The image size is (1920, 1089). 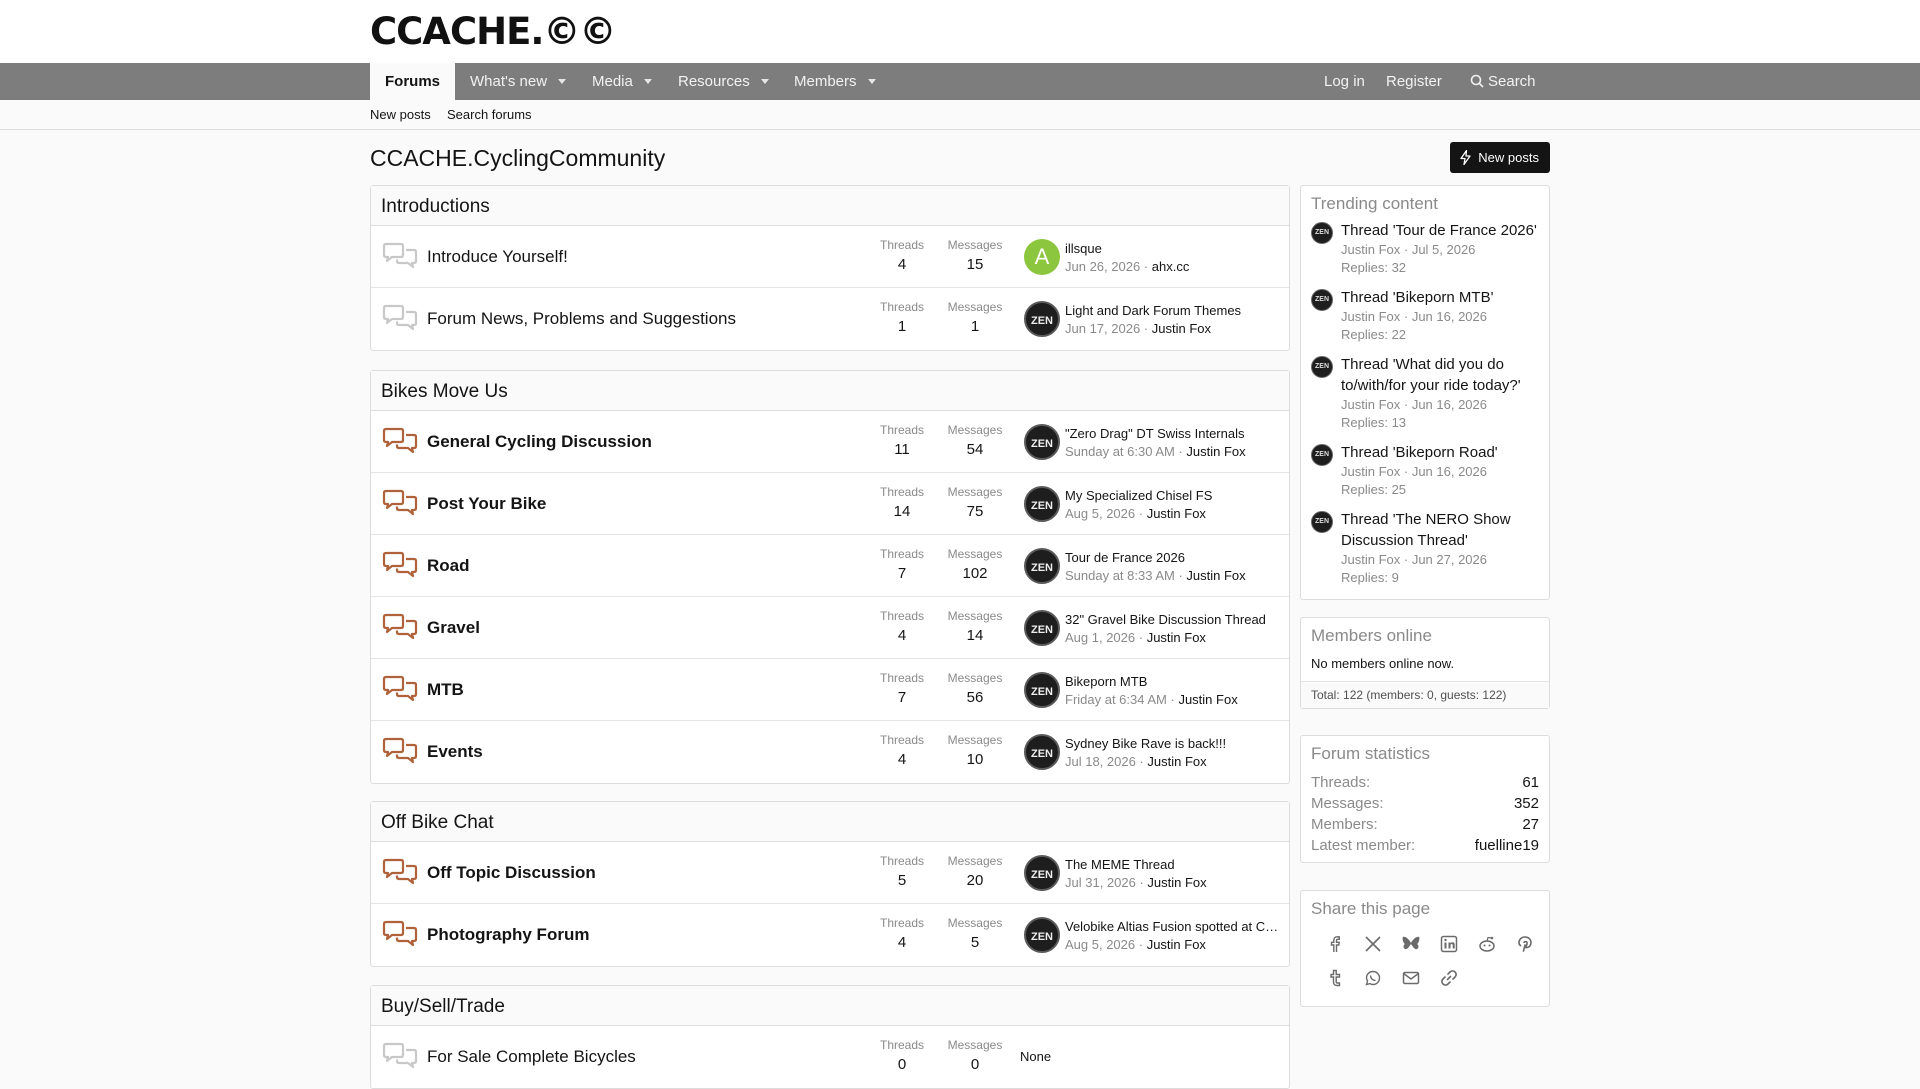 I want to click on latest-member-link: fuelline19, so click(x=1507, y=845).